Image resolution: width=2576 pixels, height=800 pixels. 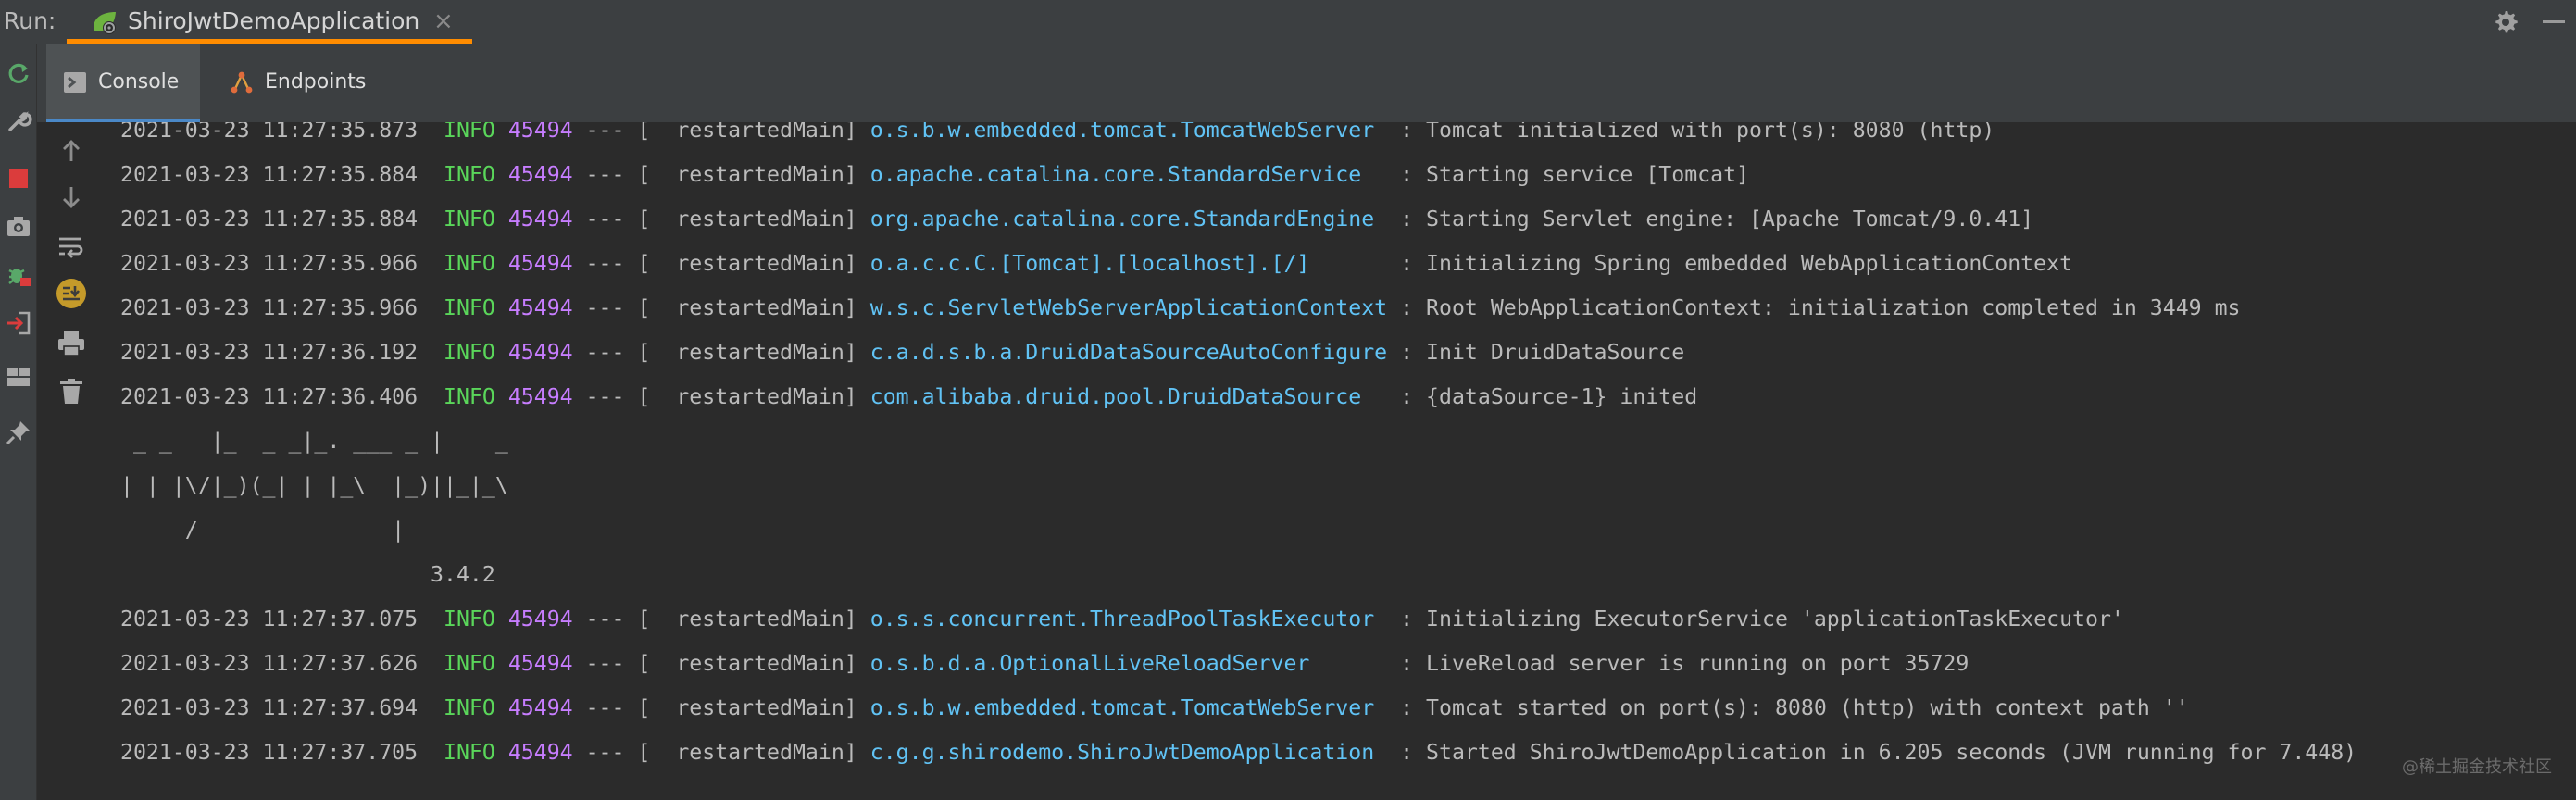 I want to click on spring-boot-icon, so click(x=105, y=23).